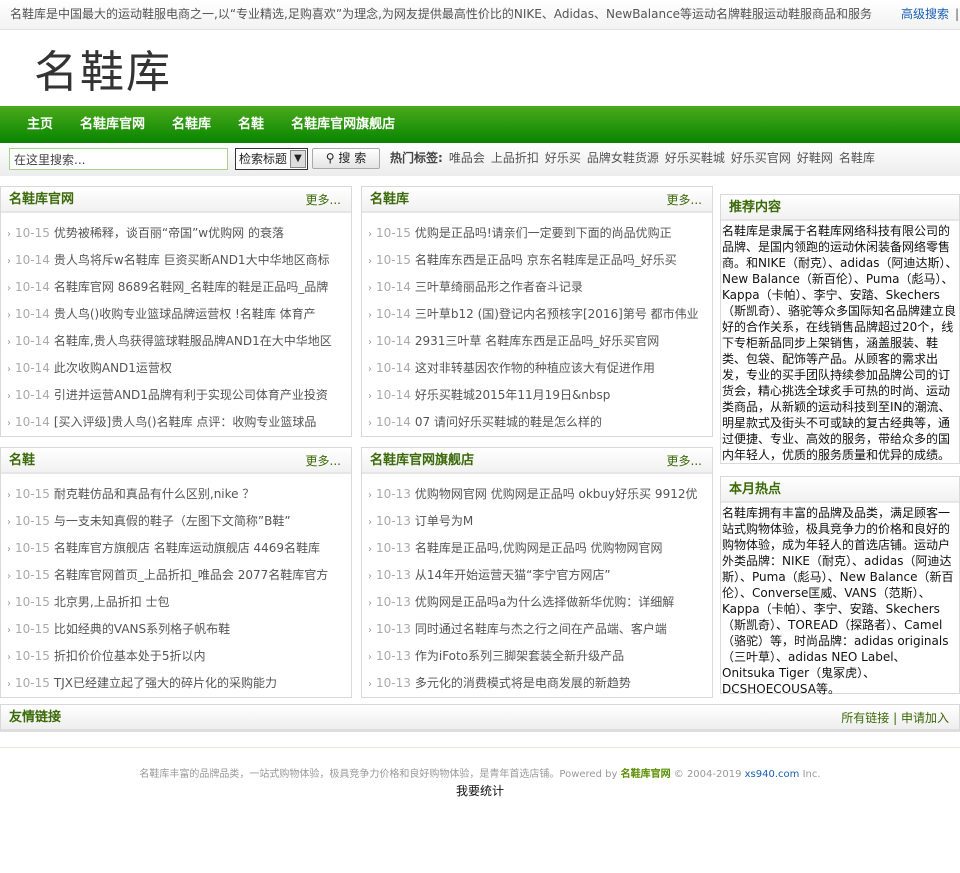 Image resolution: width=960 pixels, height=873 pixels. Describe the element at coordinates (118, 159) in the screenshot. I see `search-input` at that location.